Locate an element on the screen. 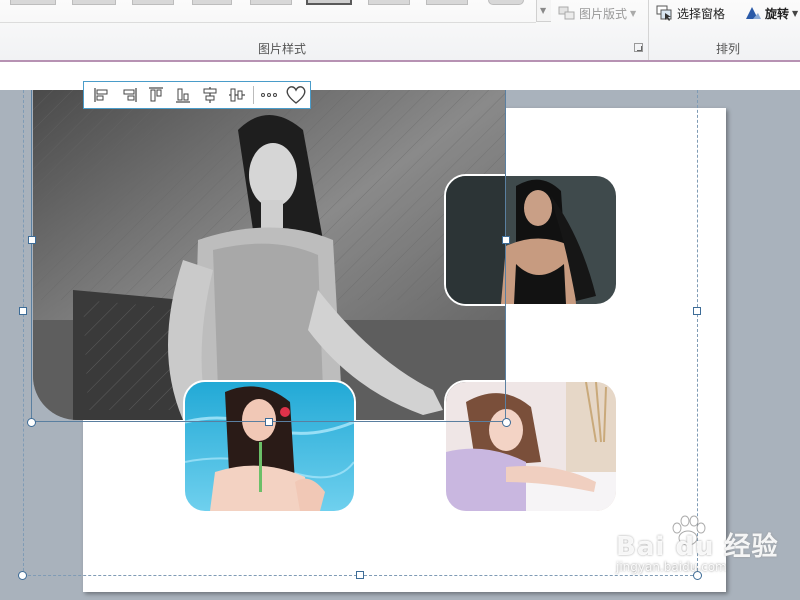  gallery-divider is located at coordinates (268, 22).